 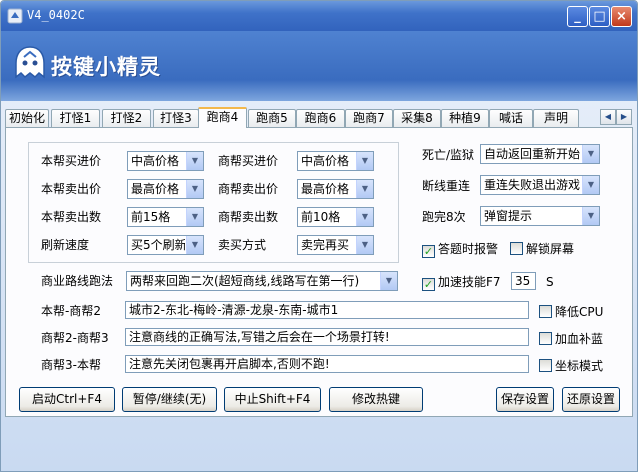 What do you see at coordinates (325, 189) in the screenshot?
I see `trade-sell-price-value: 最高价格` at bounding box center [325, 189].